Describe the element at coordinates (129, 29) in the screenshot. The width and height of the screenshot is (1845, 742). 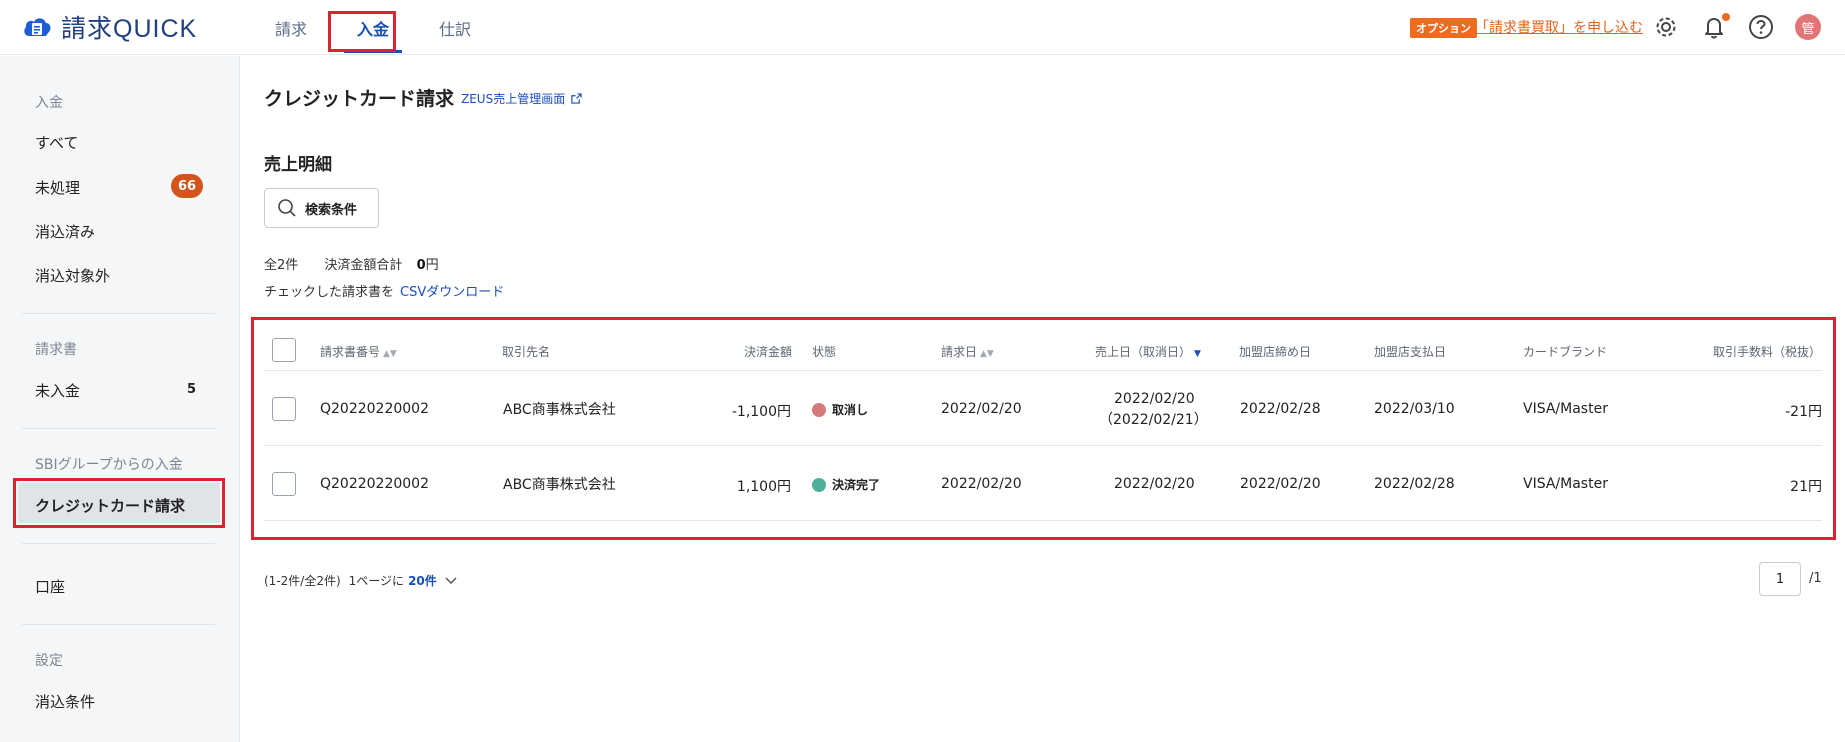
I see `app-name: 請求QUICK` at that location.